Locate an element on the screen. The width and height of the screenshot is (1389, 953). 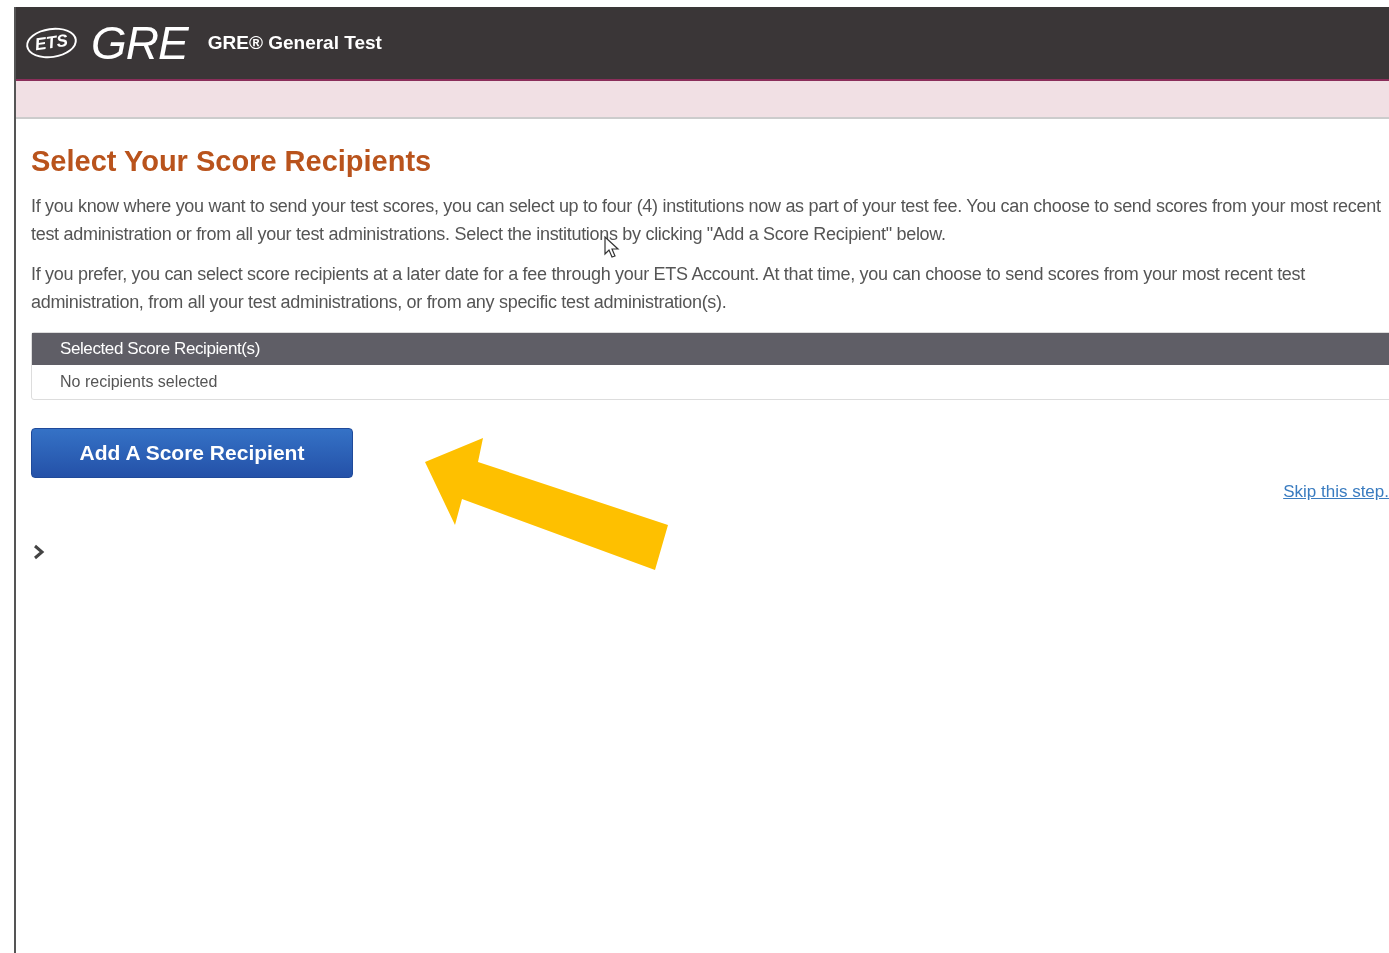
site-title: GRE® General Test is located at coordinates (294, 43).